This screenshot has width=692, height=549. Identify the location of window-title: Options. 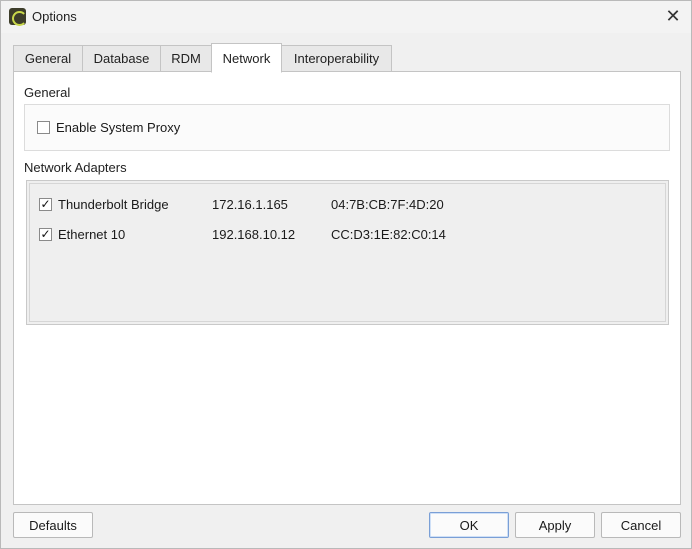
(54, 16).